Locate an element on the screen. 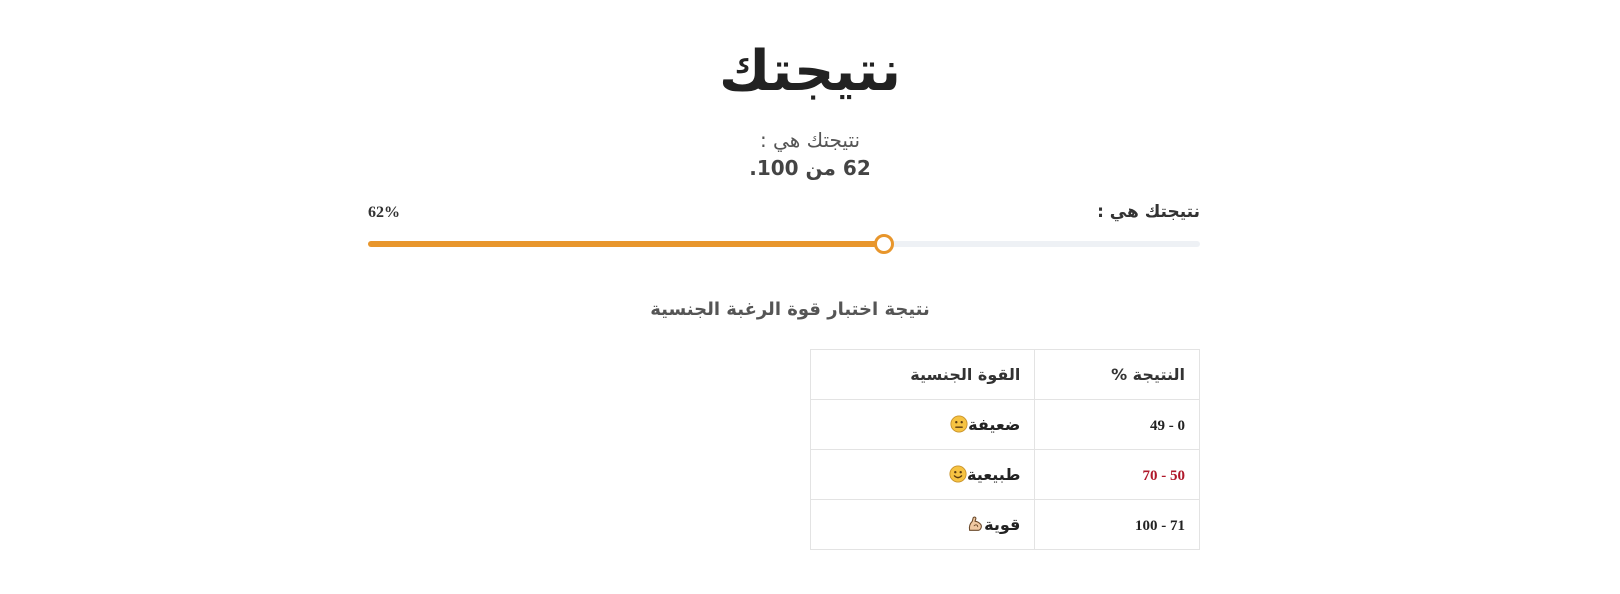 The width and height of the screenshot is (1620, 594). page-title: نتيجتك is located at coordinates (810, 71).